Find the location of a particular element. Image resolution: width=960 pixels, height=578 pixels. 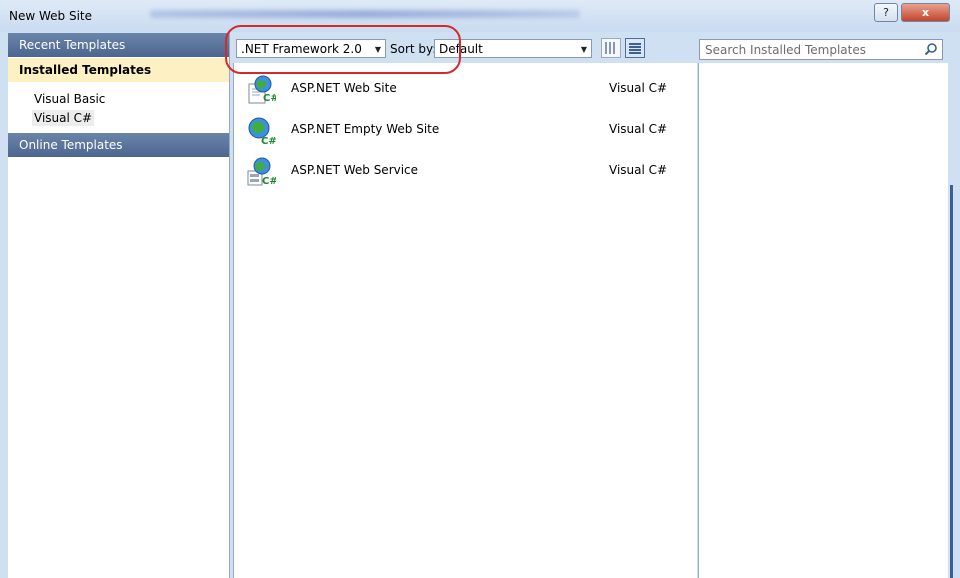

chevron-down-icon: ▼ is located at coordinates (583, 49).